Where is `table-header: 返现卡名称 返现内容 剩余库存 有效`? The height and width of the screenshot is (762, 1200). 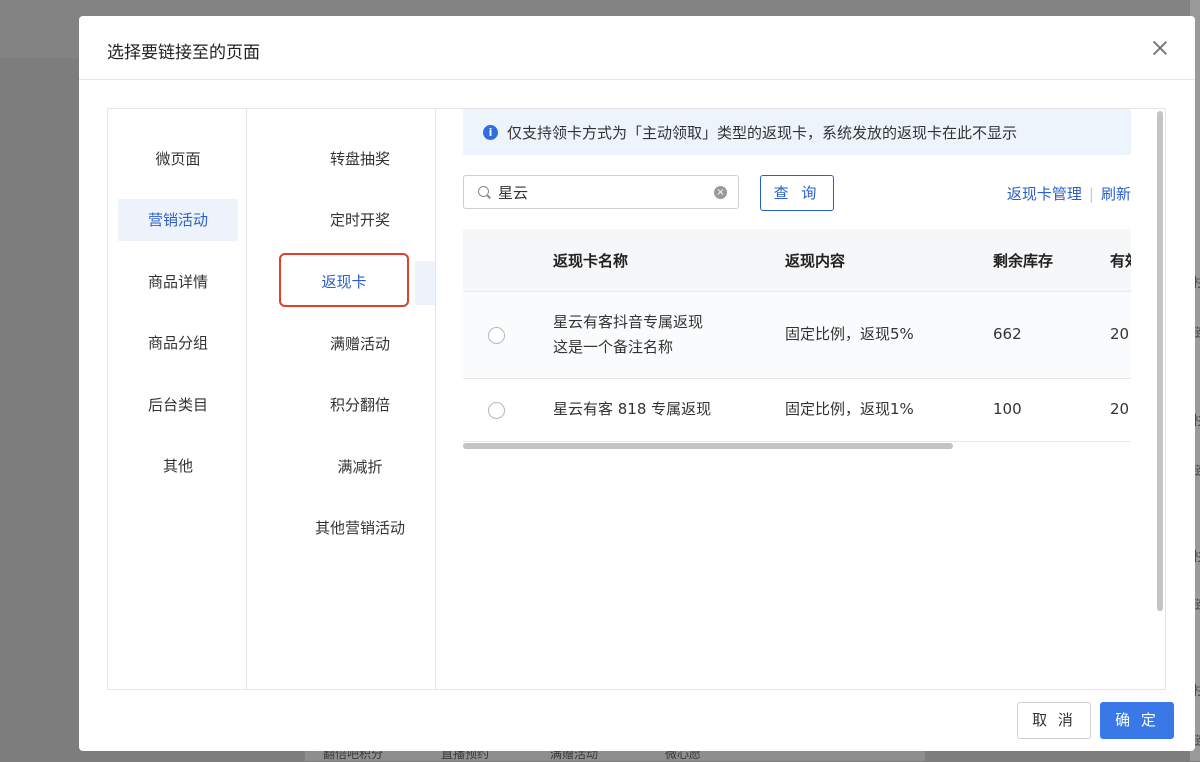 table-header: 返现卡名称 返现内容 剩余库存 有效 is located at coordinates (797, 260).